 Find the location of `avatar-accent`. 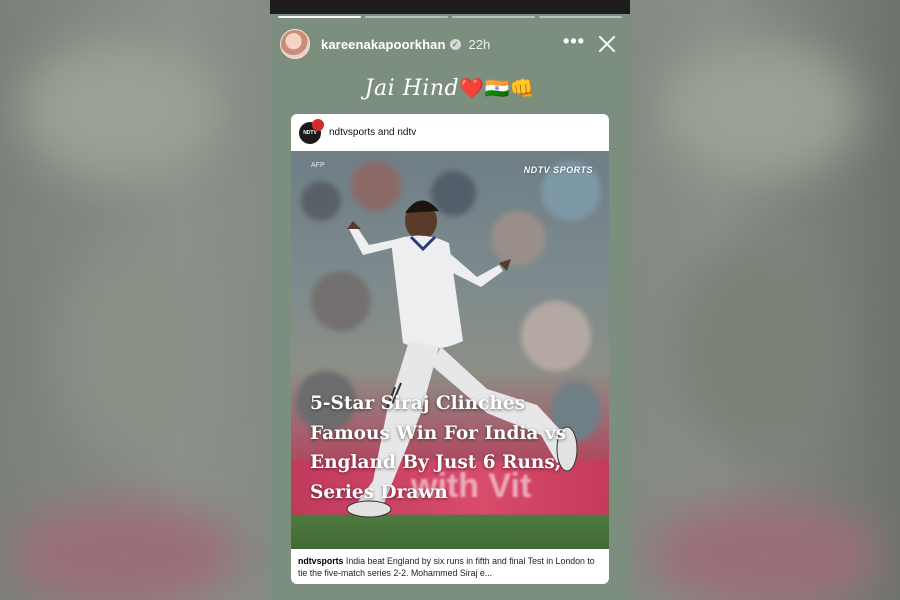

avatar-accent is located at coordinates (318, 124).